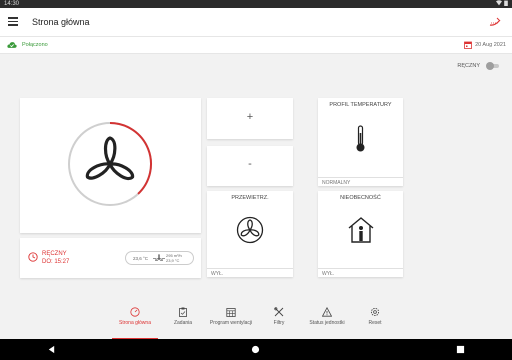 This screenshot has height=360, width=512. I want to click on tools-icon, so click(279, 312).